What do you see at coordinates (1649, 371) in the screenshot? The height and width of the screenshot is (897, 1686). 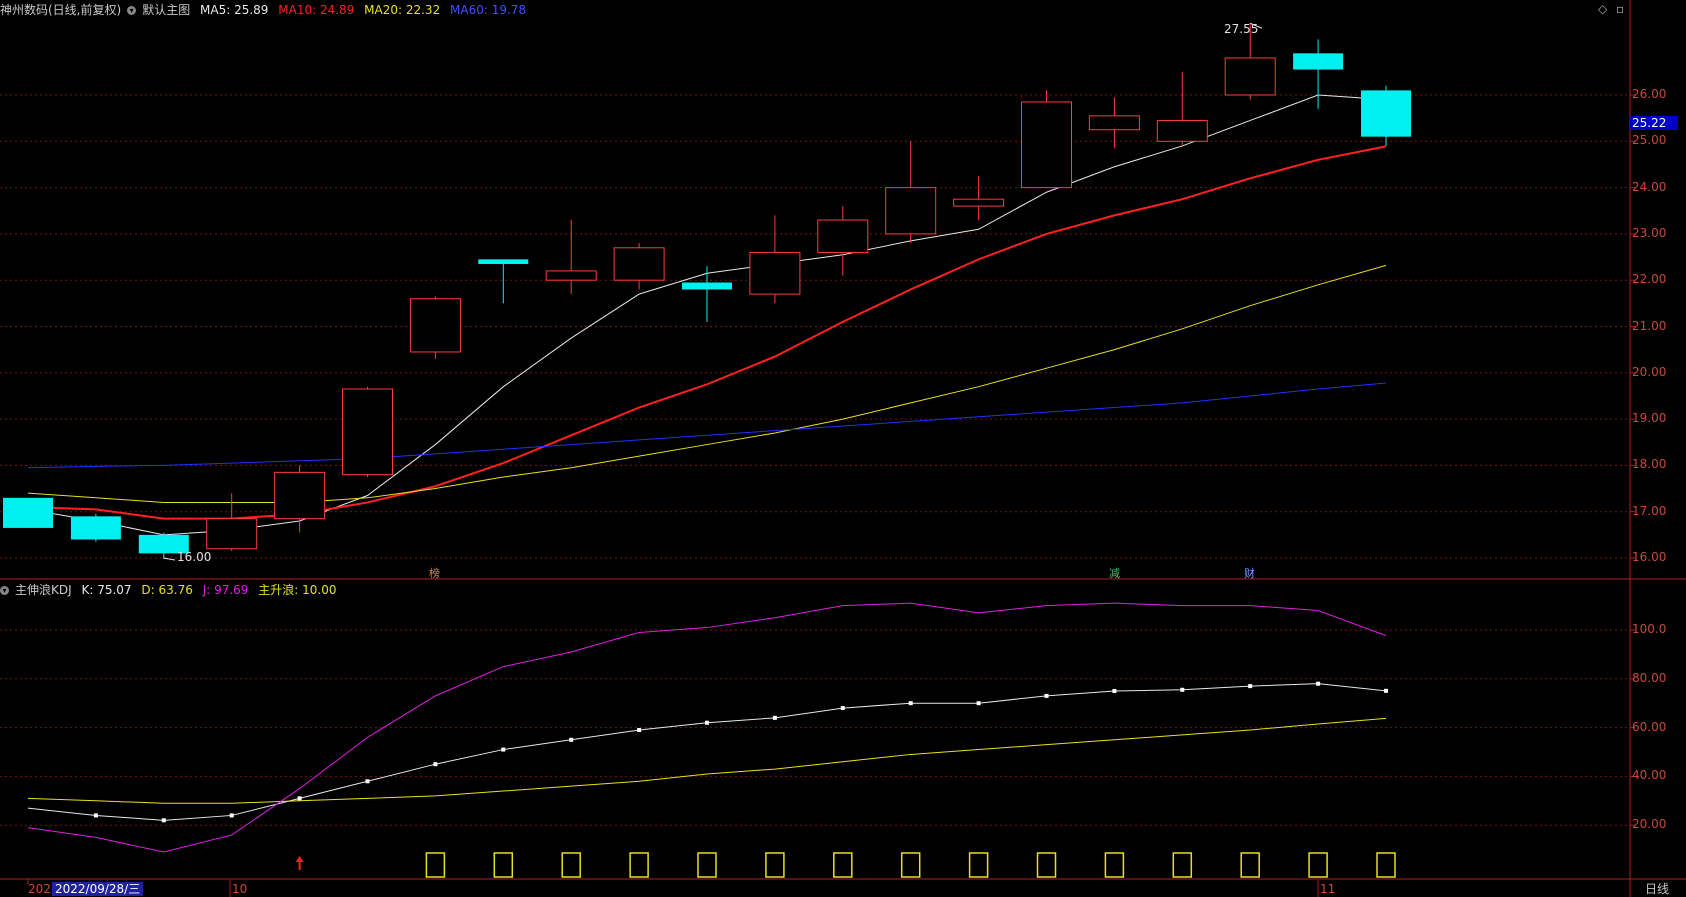 I see `price-tick-label: 20.00` at bounding box center [1649, 371].